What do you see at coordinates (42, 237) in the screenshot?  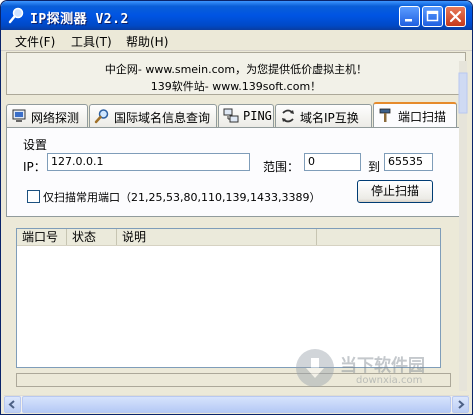 I see `column-port: 端口号` at bounding box center [42, 237].